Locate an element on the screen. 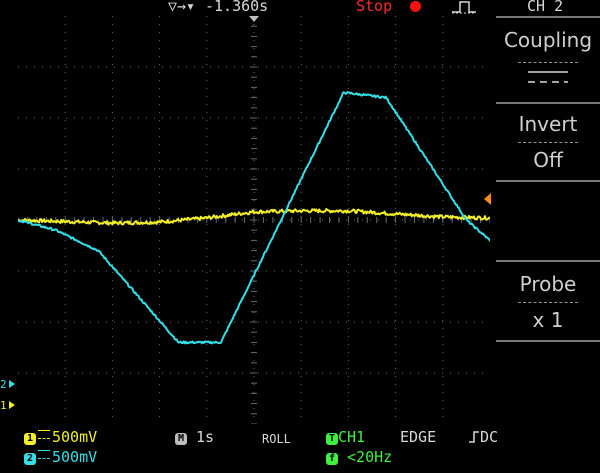 The height and width of the screenshot is (473, 600). trigger-source-readout: T CH1 is located at coordinates (345, 437).